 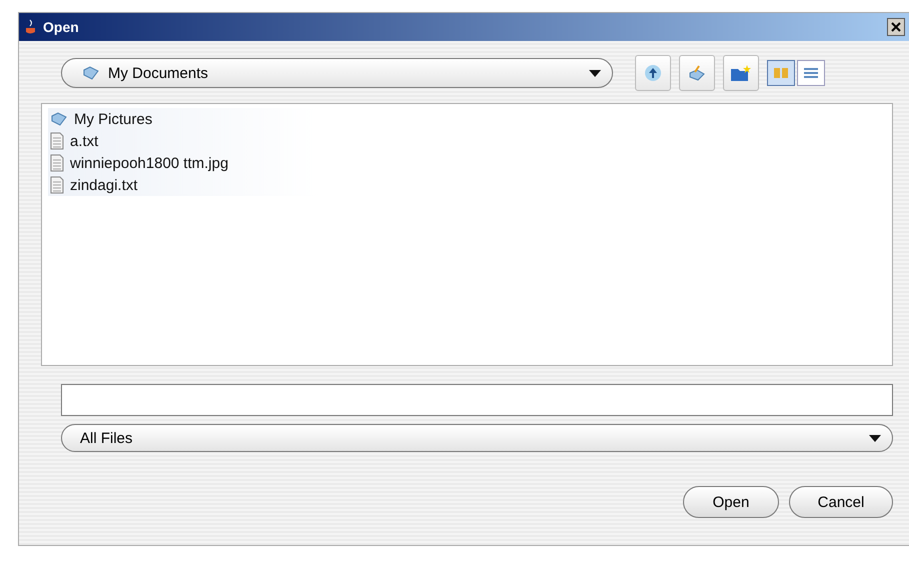 What do you see at coordinates (61, 27) in the screenshot?
I see `window-title: Open` at bounding box center [61, 27].